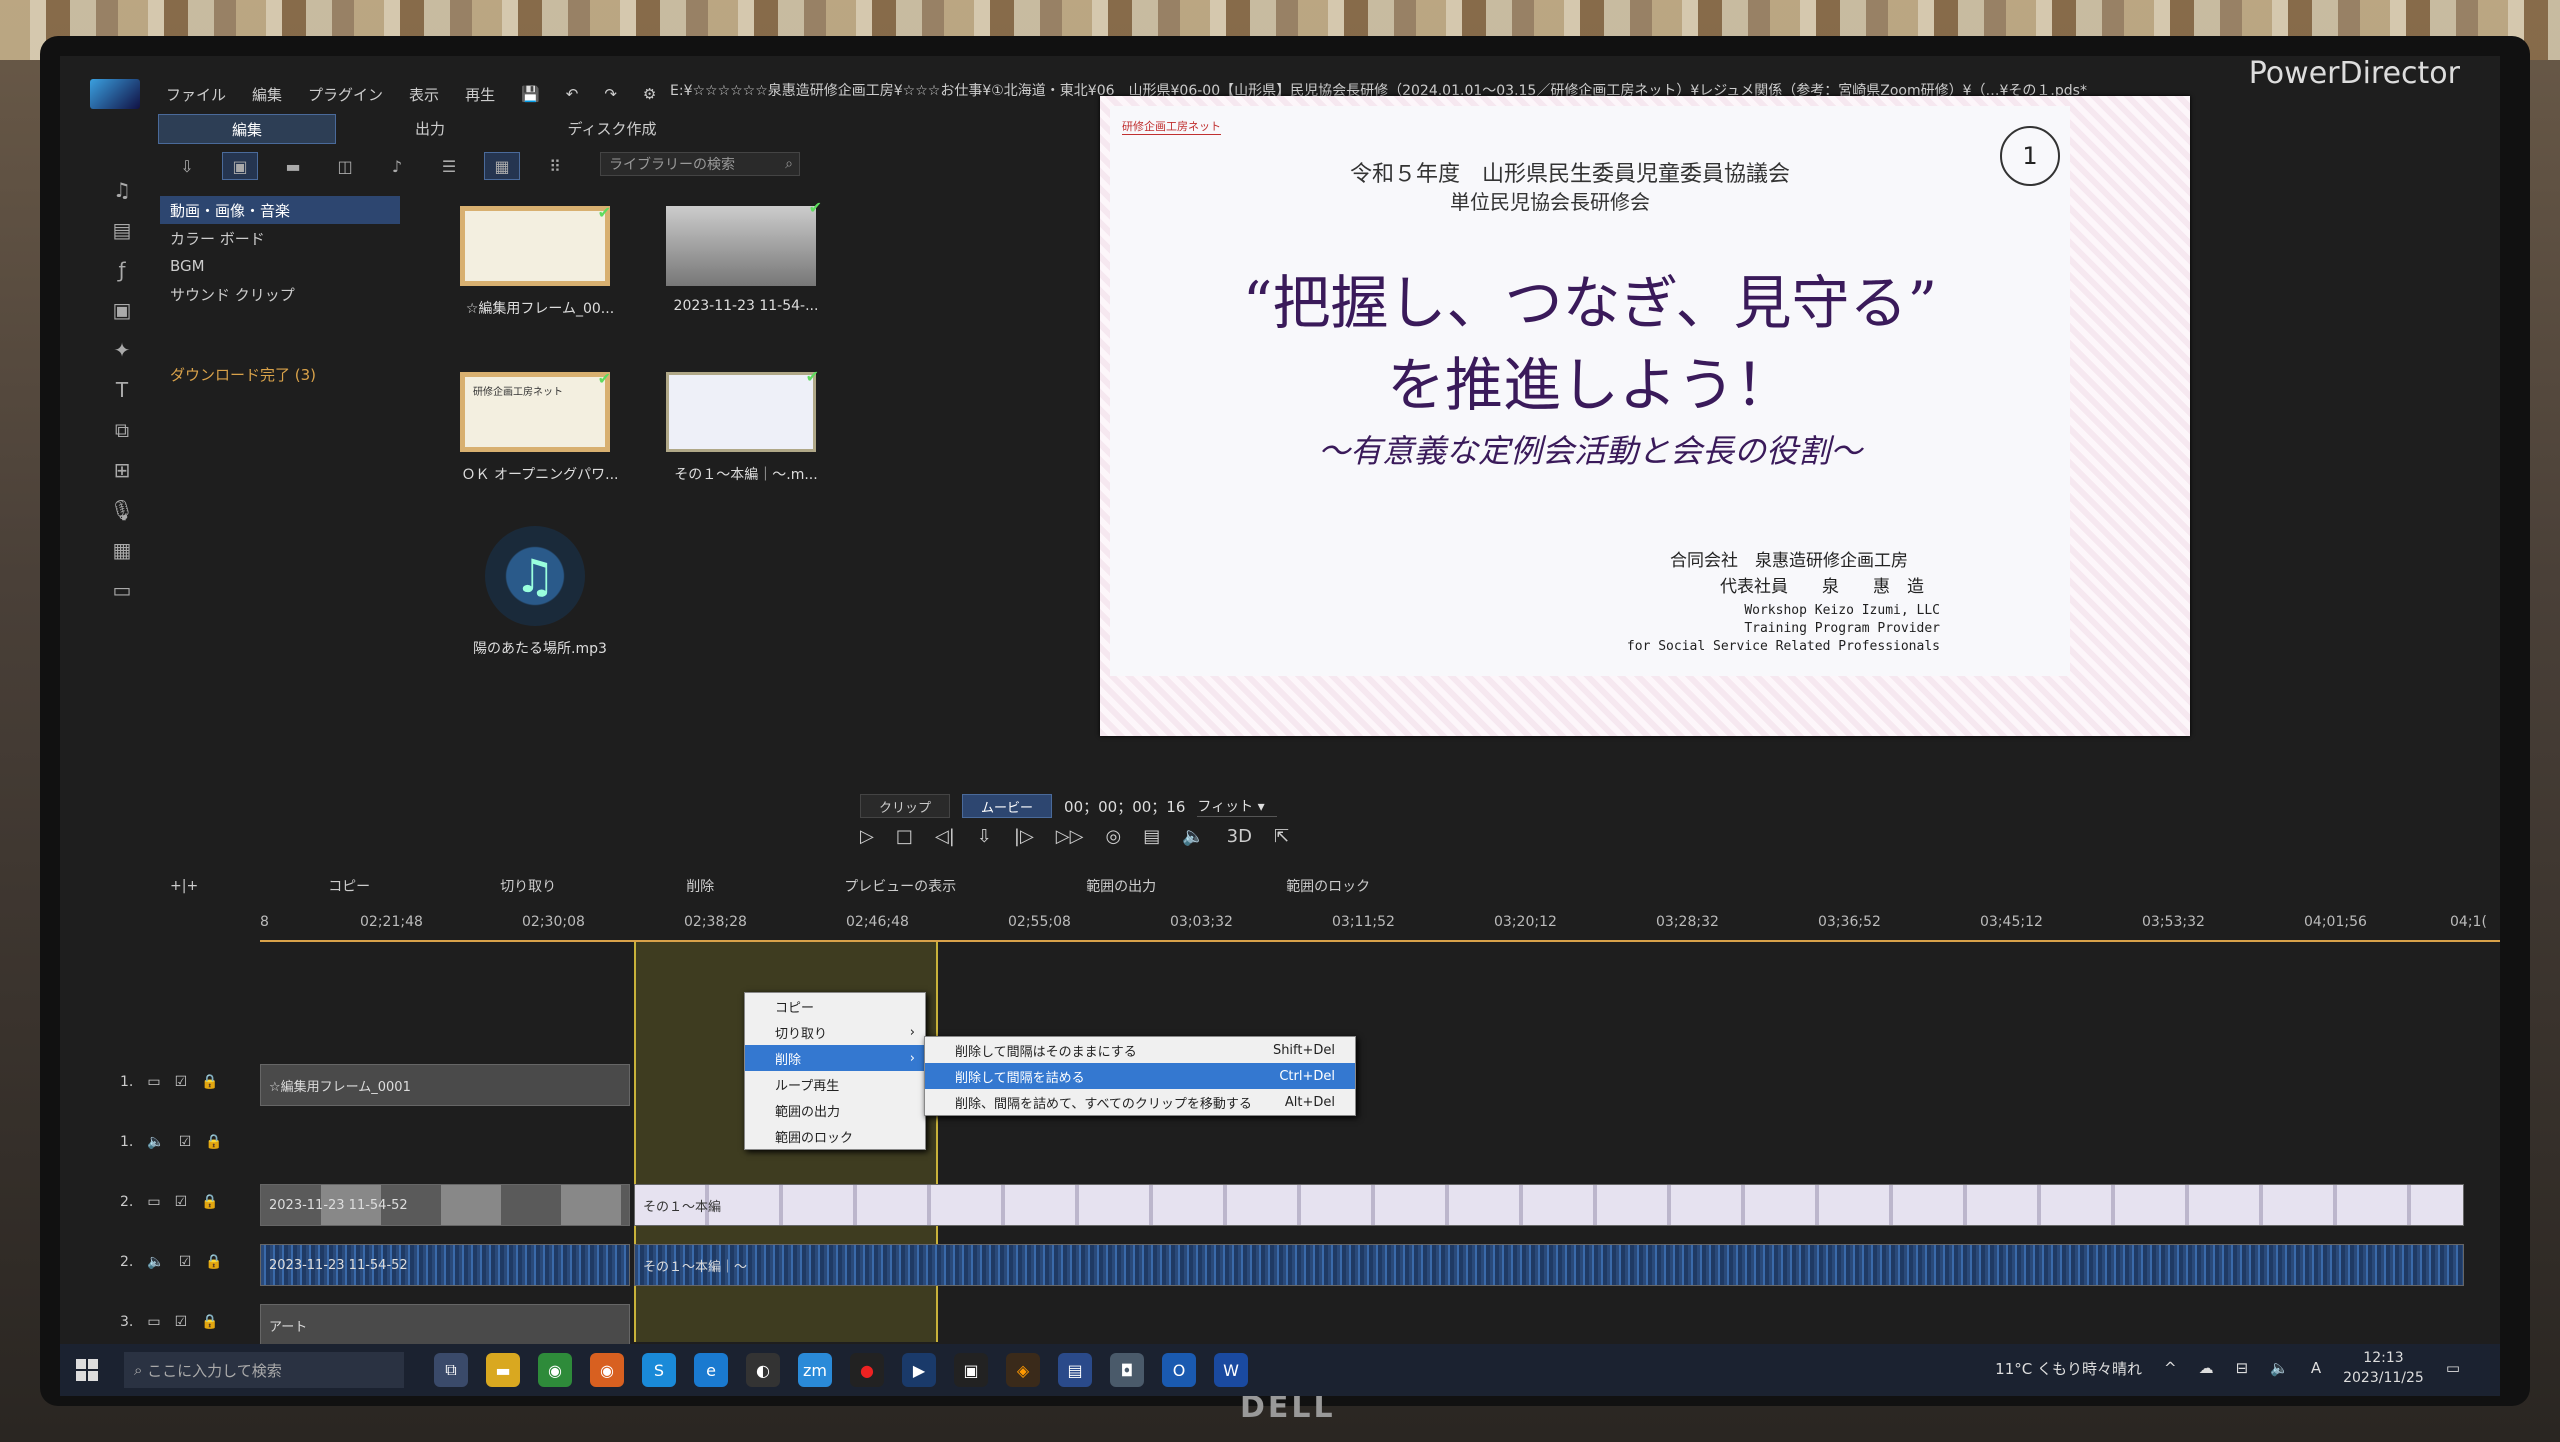 This screenshot has height=1442, width=2560. Describe the element at coordinates (122, 510) in the screenshot. I see `voice-over-icon: 🎙` at that location.